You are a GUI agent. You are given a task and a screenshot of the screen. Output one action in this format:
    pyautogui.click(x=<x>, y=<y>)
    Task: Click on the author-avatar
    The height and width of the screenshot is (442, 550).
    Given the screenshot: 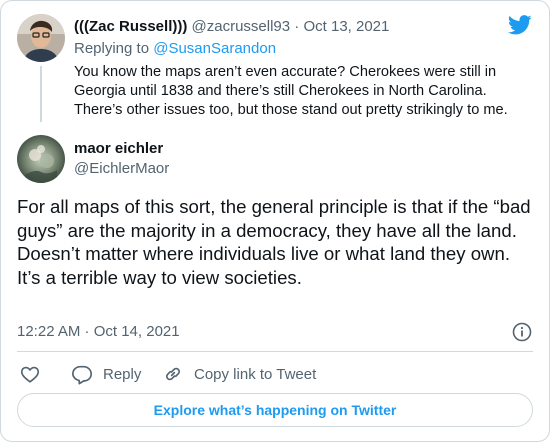 What is the action you would take?
    pyautogui.click(x=41, y=159)
    